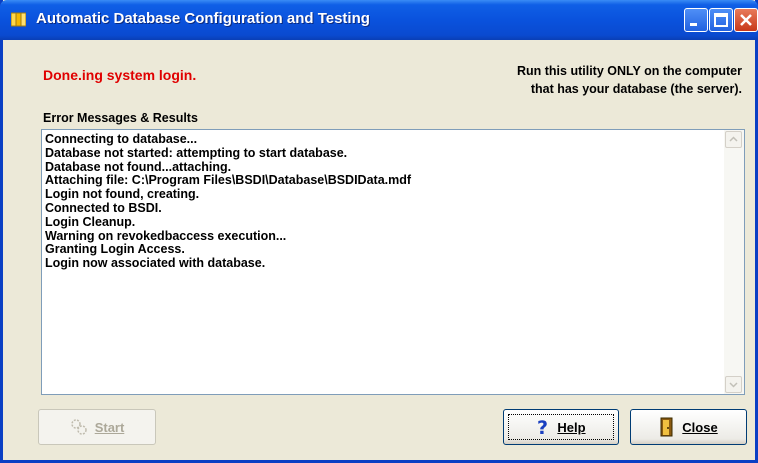 The image size is (758, 463). I want to click on help-button-focus-ring, so click(561, 427).